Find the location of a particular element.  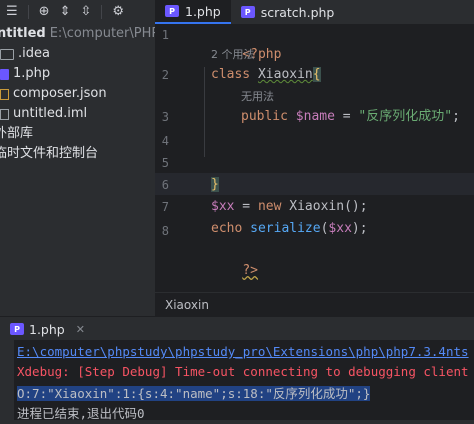

iml-file-icon is located at coordinates (4, 114).